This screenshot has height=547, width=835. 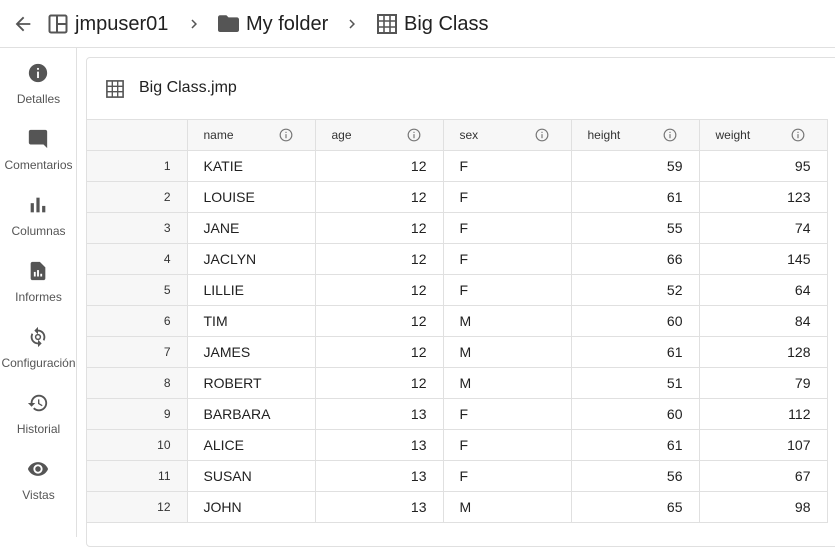 I want to click on name-cell: ALICE, so click(x=251, y=445).